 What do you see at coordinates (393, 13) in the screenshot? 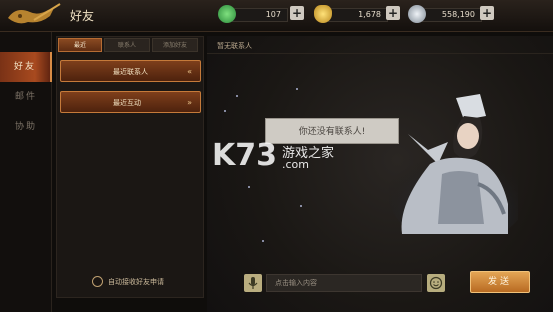
I see `add-gold-button: +` at bounding box center [393, 13].